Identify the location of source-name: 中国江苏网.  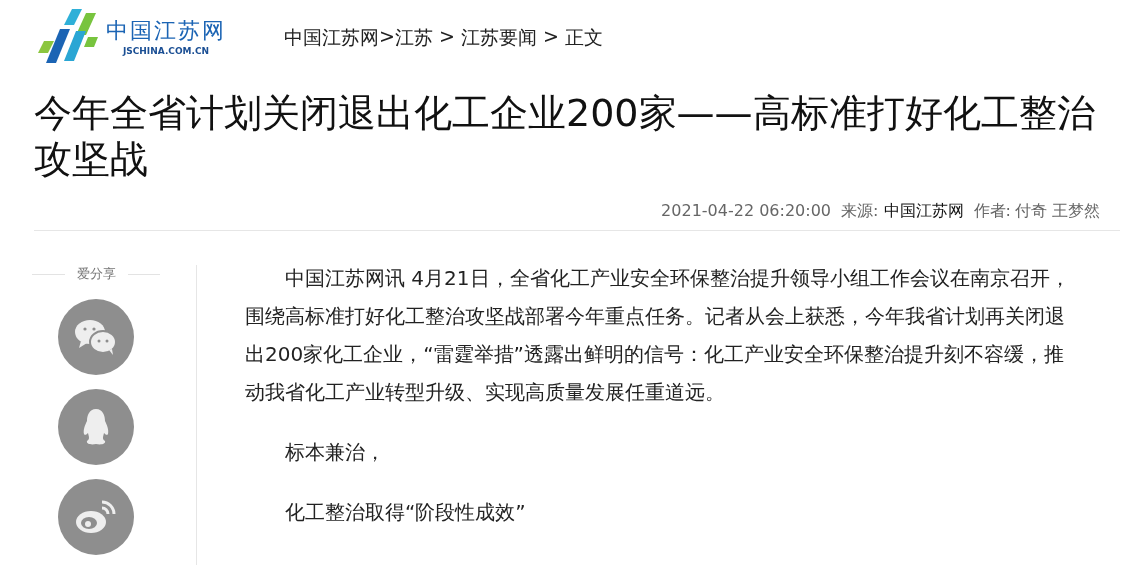
(923, 210).